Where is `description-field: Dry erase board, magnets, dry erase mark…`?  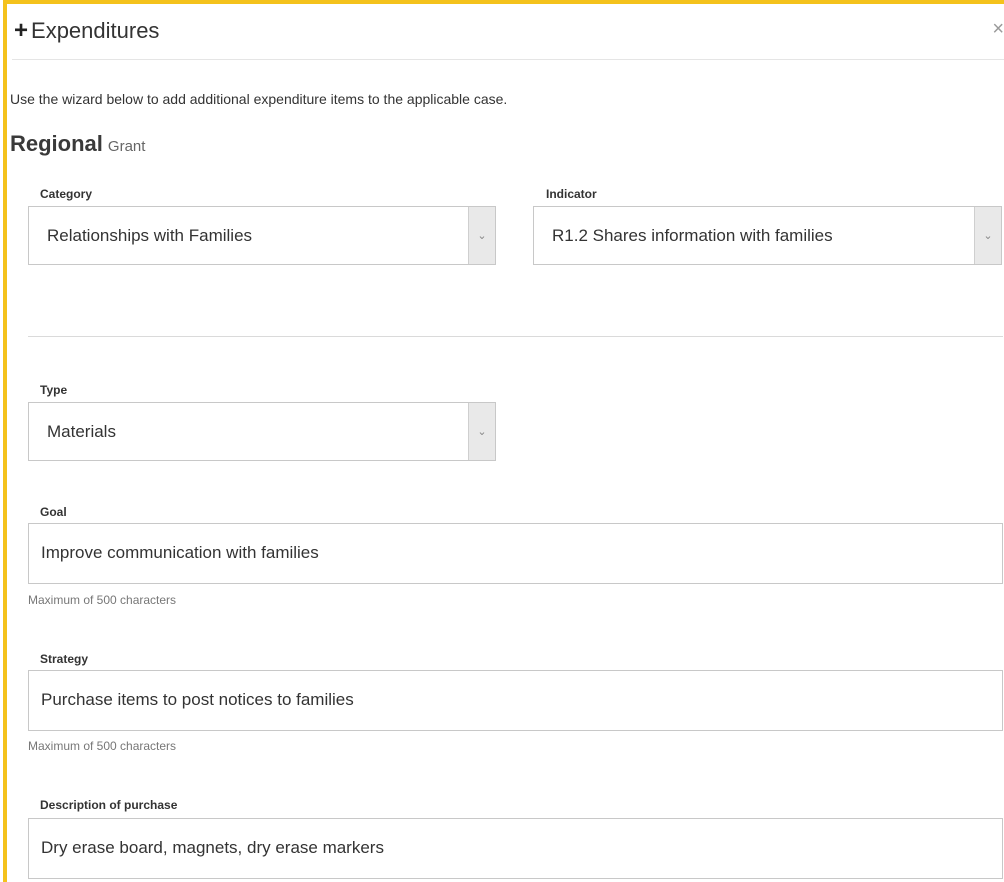
description-field: Dry erase board, magnets, dry erase mark… is located at coordinates (515, 848).